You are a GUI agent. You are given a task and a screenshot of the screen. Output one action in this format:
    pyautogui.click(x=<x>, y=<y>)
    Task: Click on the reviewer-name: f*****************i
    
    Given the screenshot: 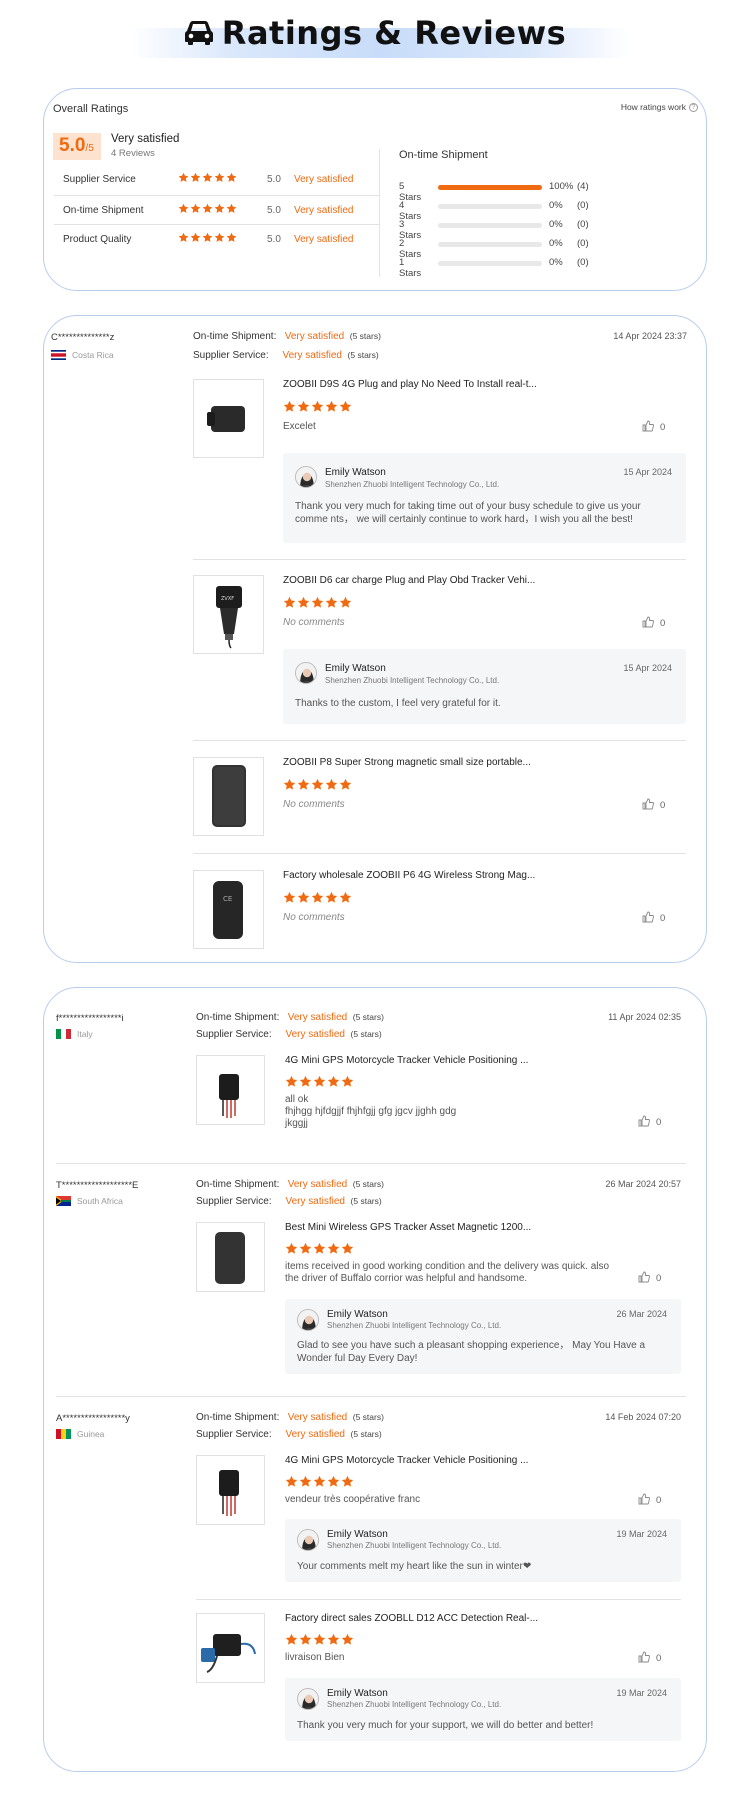 What is the action you would take?
    pyautogui.click(x=90, y=1018)
    